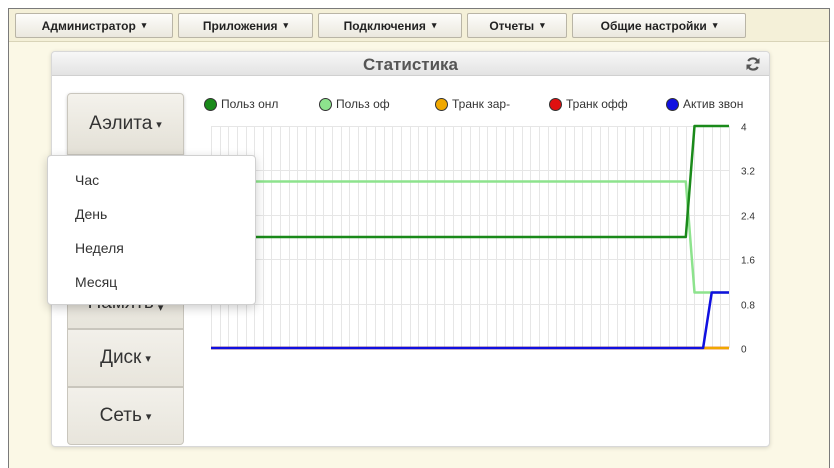  I want to click on dropdown-item-month: Месяц, so click(96, 282).